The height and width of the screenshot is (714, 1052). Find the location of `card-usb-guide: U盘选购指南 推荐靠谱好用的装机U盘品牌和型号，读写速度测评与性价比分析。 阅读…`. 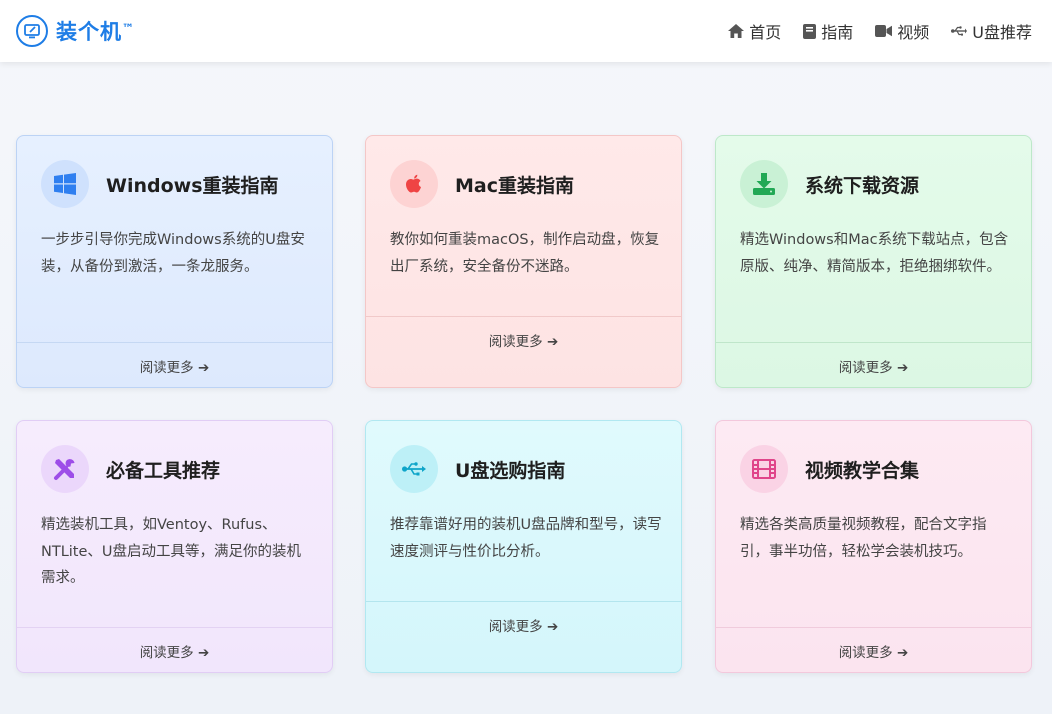

card-usb-guide: U盘选购指南 推荐靠谱好用的装机U盘品牌和型号，读写速度测评与性价比分析。 阅读… is located at coordinates (523, 546).